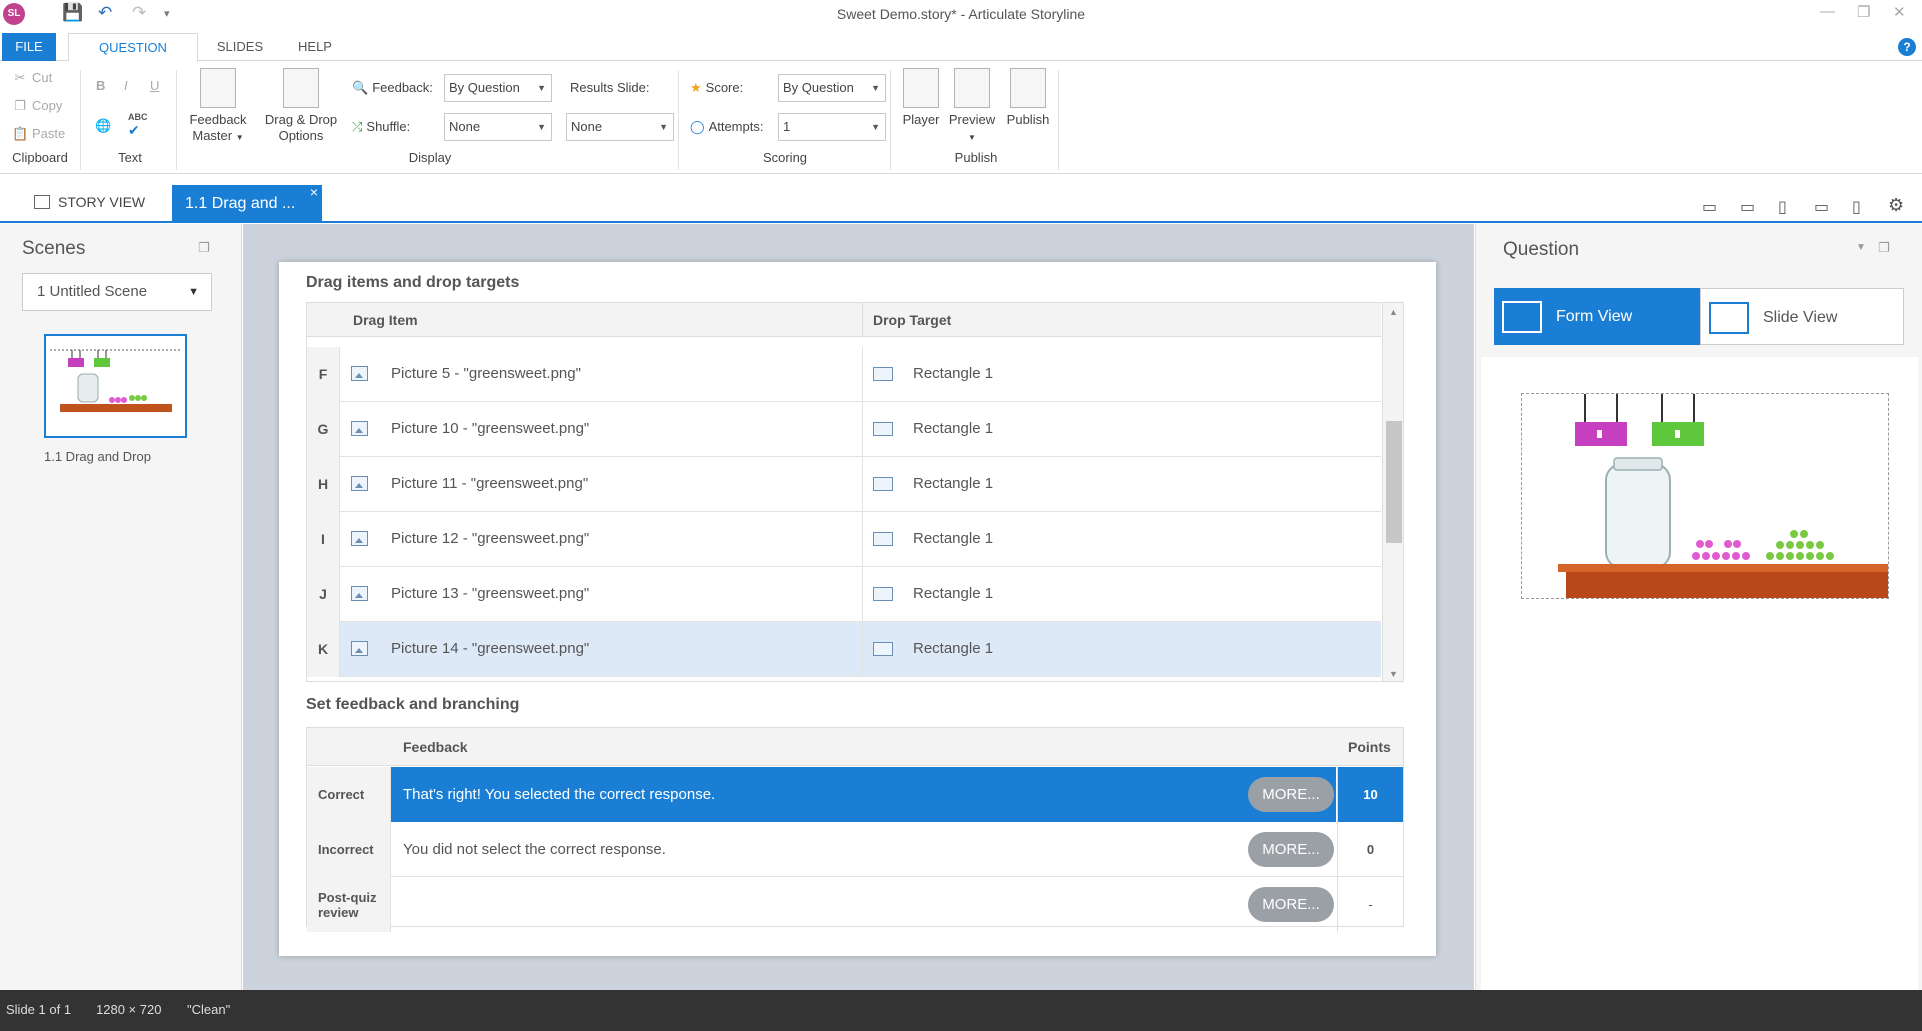  Describe the element at coordinates (37, 106) in the screenshot. I see `copy-button: ❐ Copy` at that location.